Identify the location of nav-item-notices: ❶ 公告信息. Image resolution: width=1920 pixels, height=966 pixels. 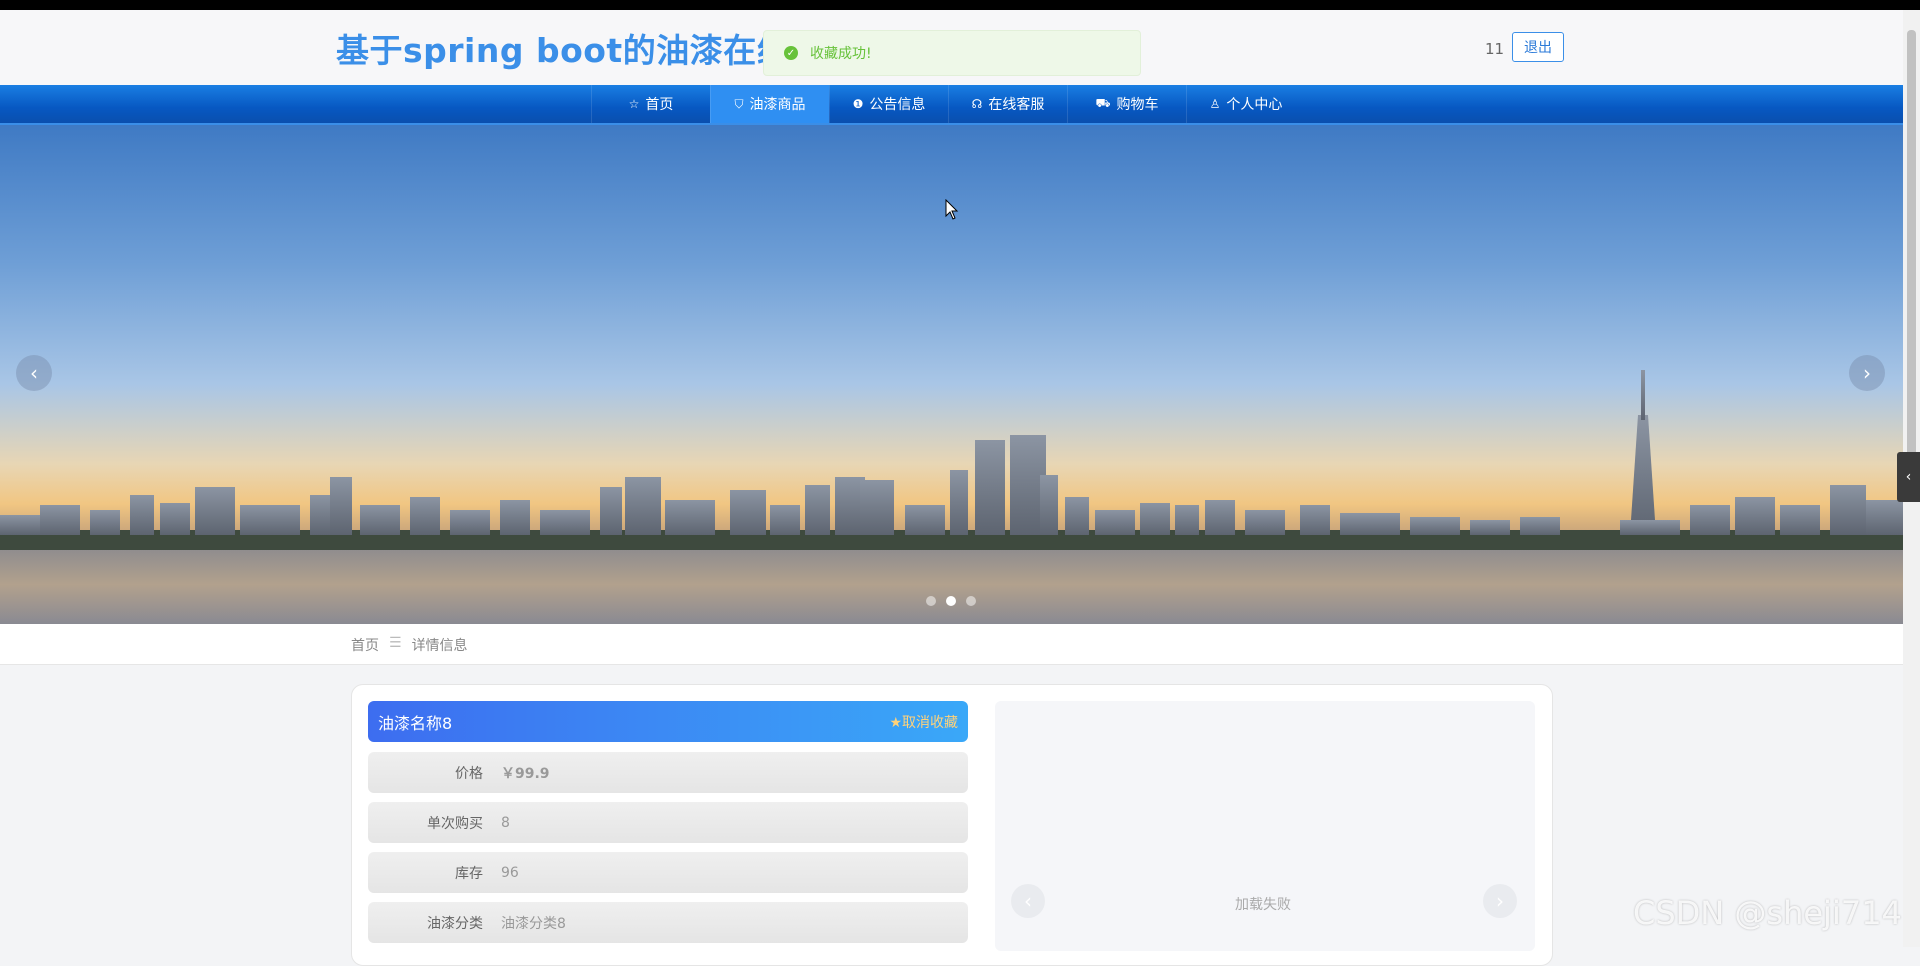
(888, 104).